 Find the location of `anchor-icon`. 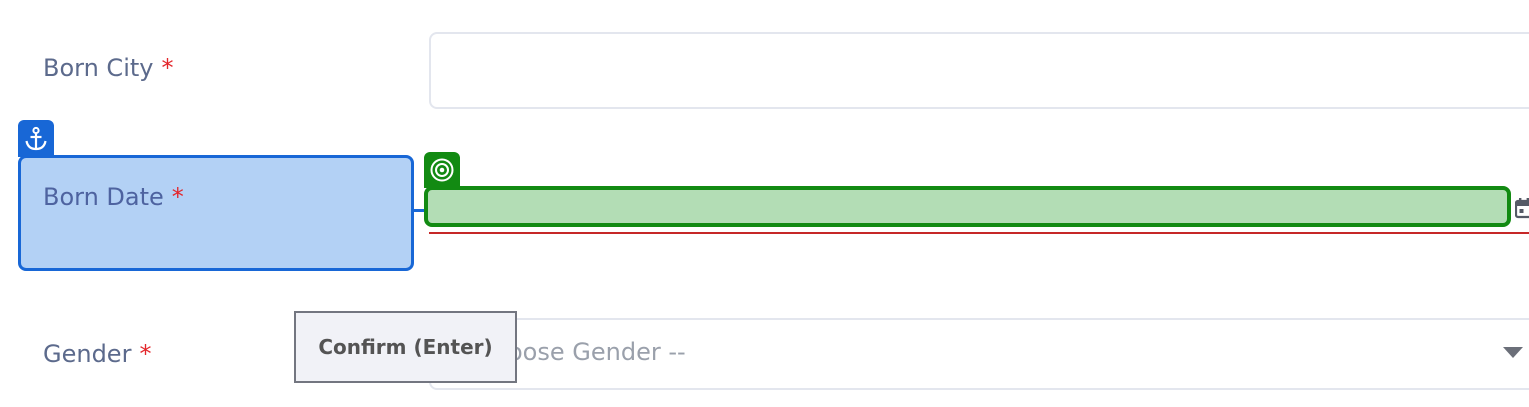

anchor-icon is located at coordinates (36, 138).